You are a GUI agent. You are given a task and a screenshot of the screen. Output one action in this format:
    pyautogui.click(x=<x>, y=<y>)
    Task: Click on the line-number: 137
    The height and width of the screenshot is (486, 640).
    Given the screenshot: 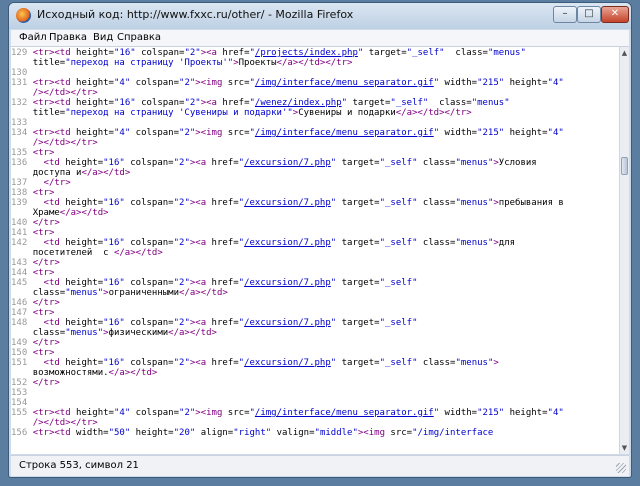 What is the action you would take?
    pyautogui.click(x=22, y=183)
    